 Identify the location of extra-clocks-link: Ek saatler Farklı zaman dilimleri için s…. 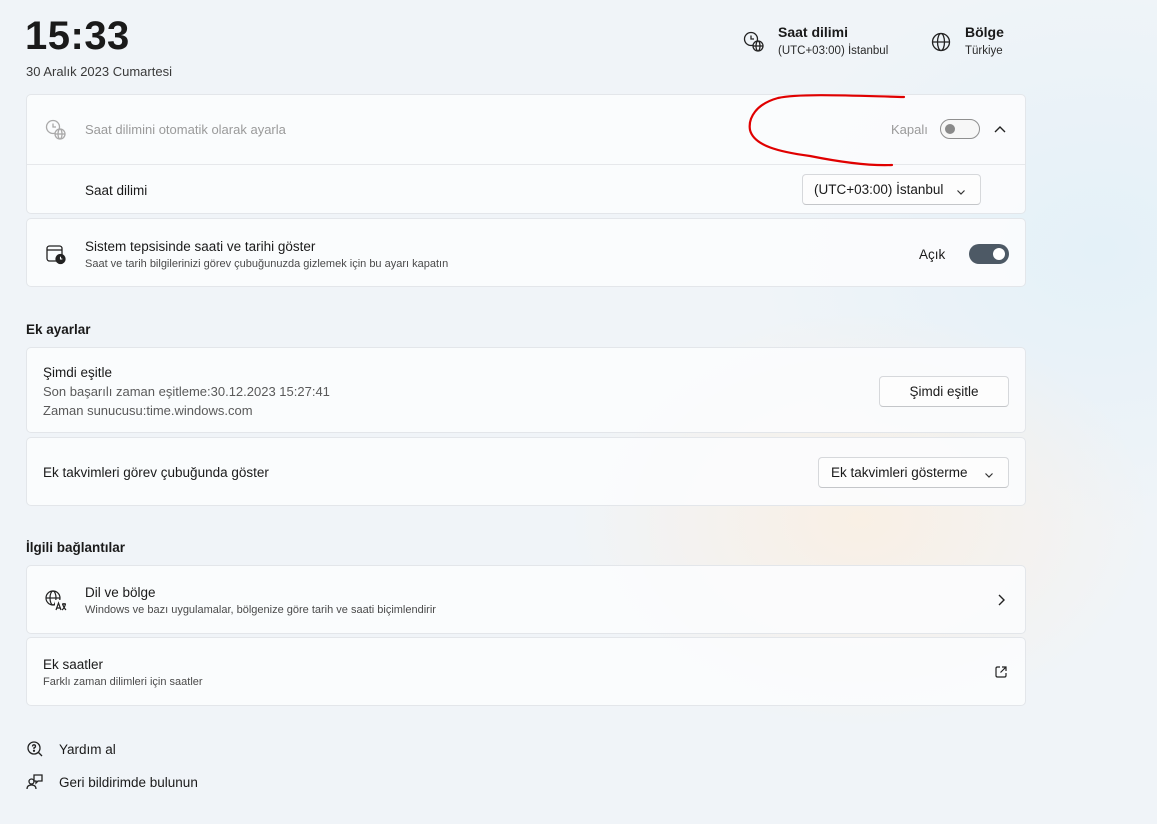
(526, 671).